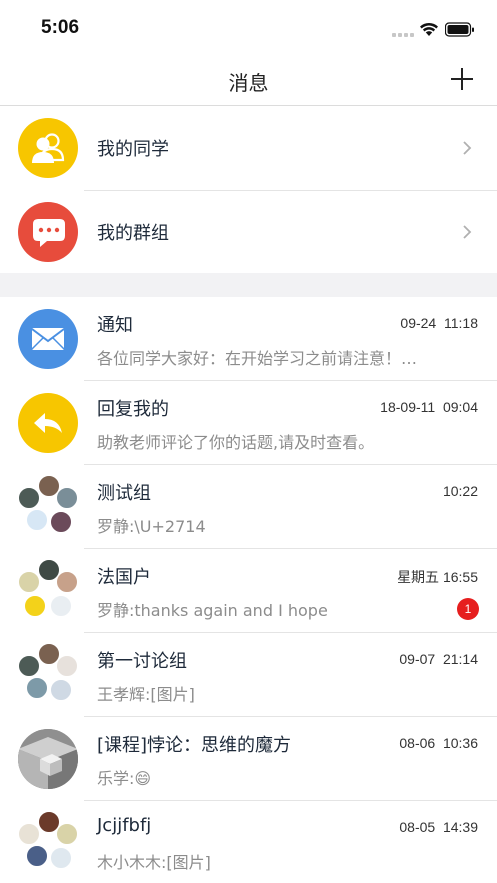 The height and width of the screenshot is (883, 497). Describe the element at coordinates (248, 29) in the screenshot. I see `status-bar: 5:06` at that location.